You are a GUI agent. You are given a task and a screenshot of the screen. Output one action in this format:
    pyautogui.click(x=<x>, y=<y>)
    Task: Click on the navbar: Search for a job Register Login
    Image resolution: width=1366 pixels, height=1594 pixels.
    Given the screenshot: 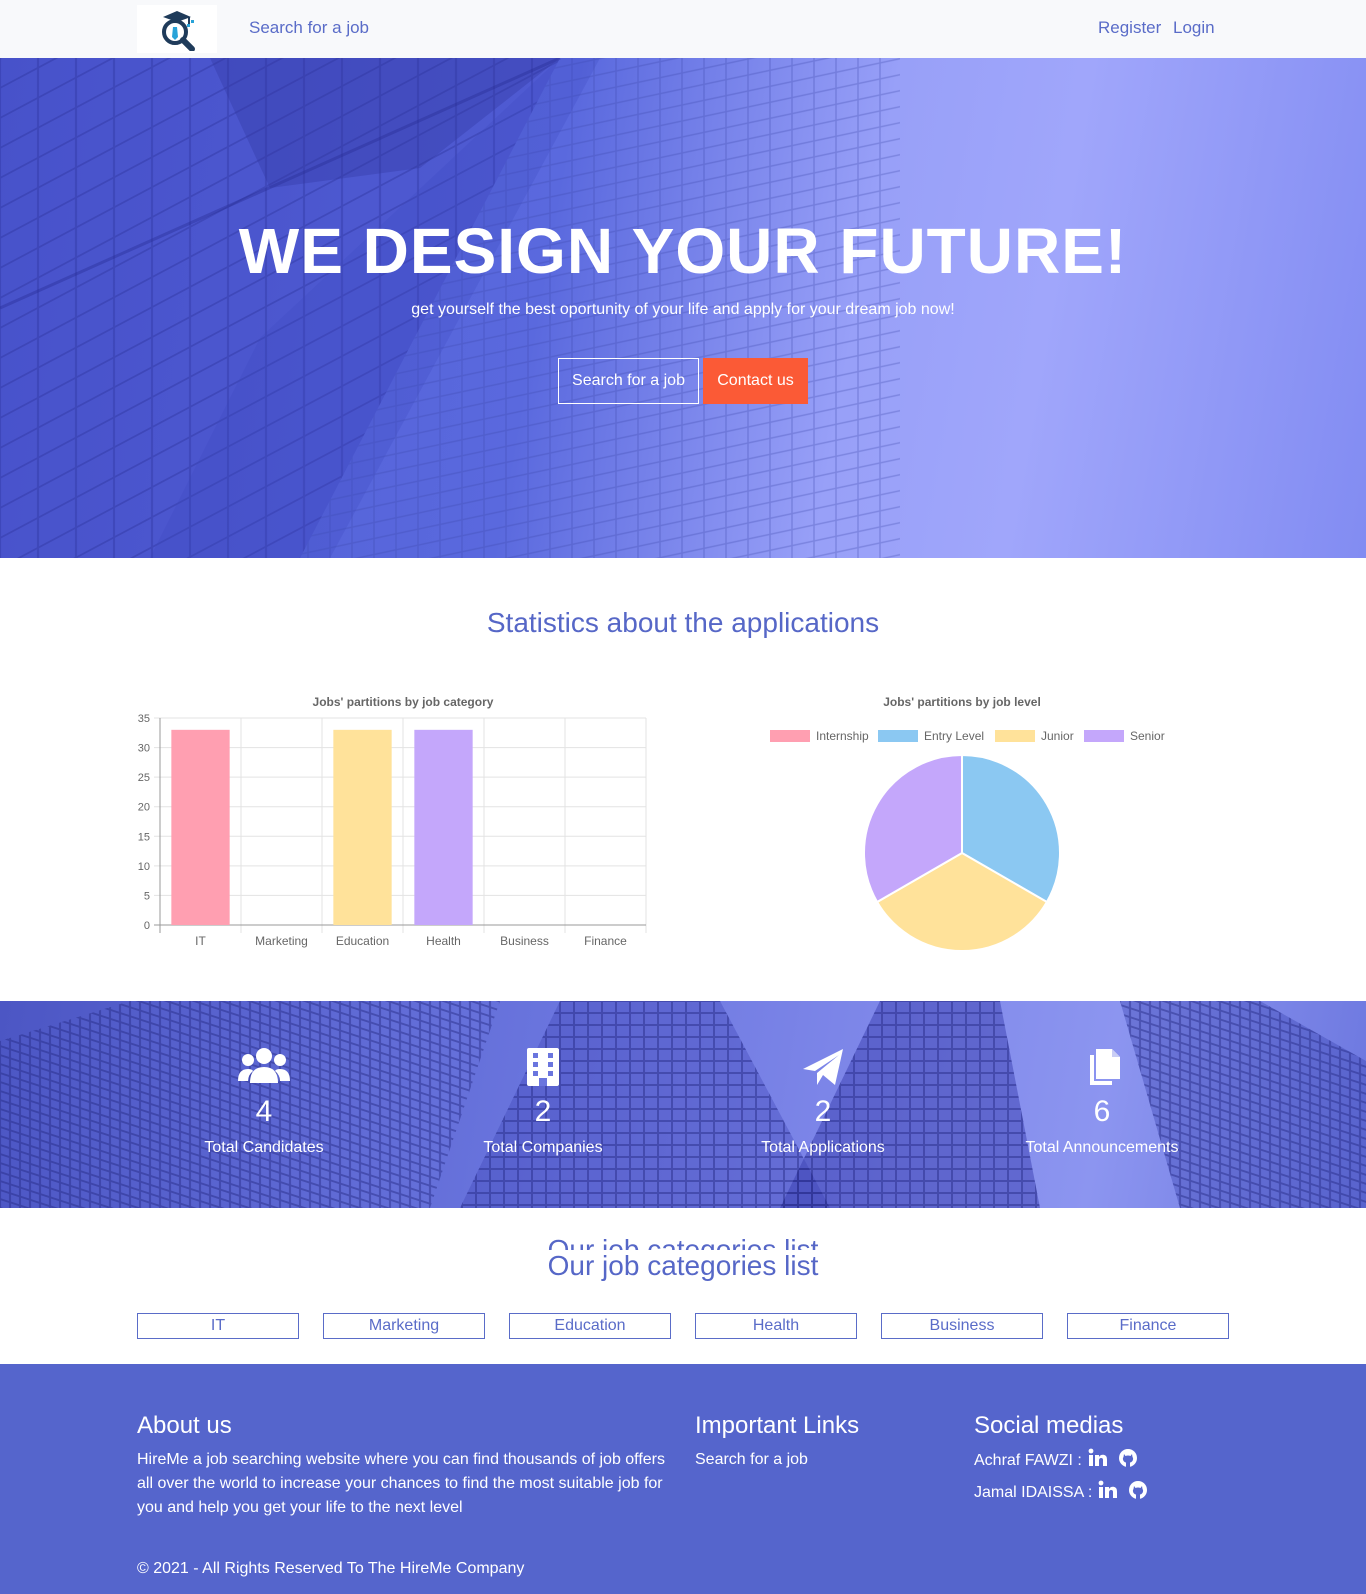 What is the action you would take?
    pyautogui.click(x=683, y=29)
    